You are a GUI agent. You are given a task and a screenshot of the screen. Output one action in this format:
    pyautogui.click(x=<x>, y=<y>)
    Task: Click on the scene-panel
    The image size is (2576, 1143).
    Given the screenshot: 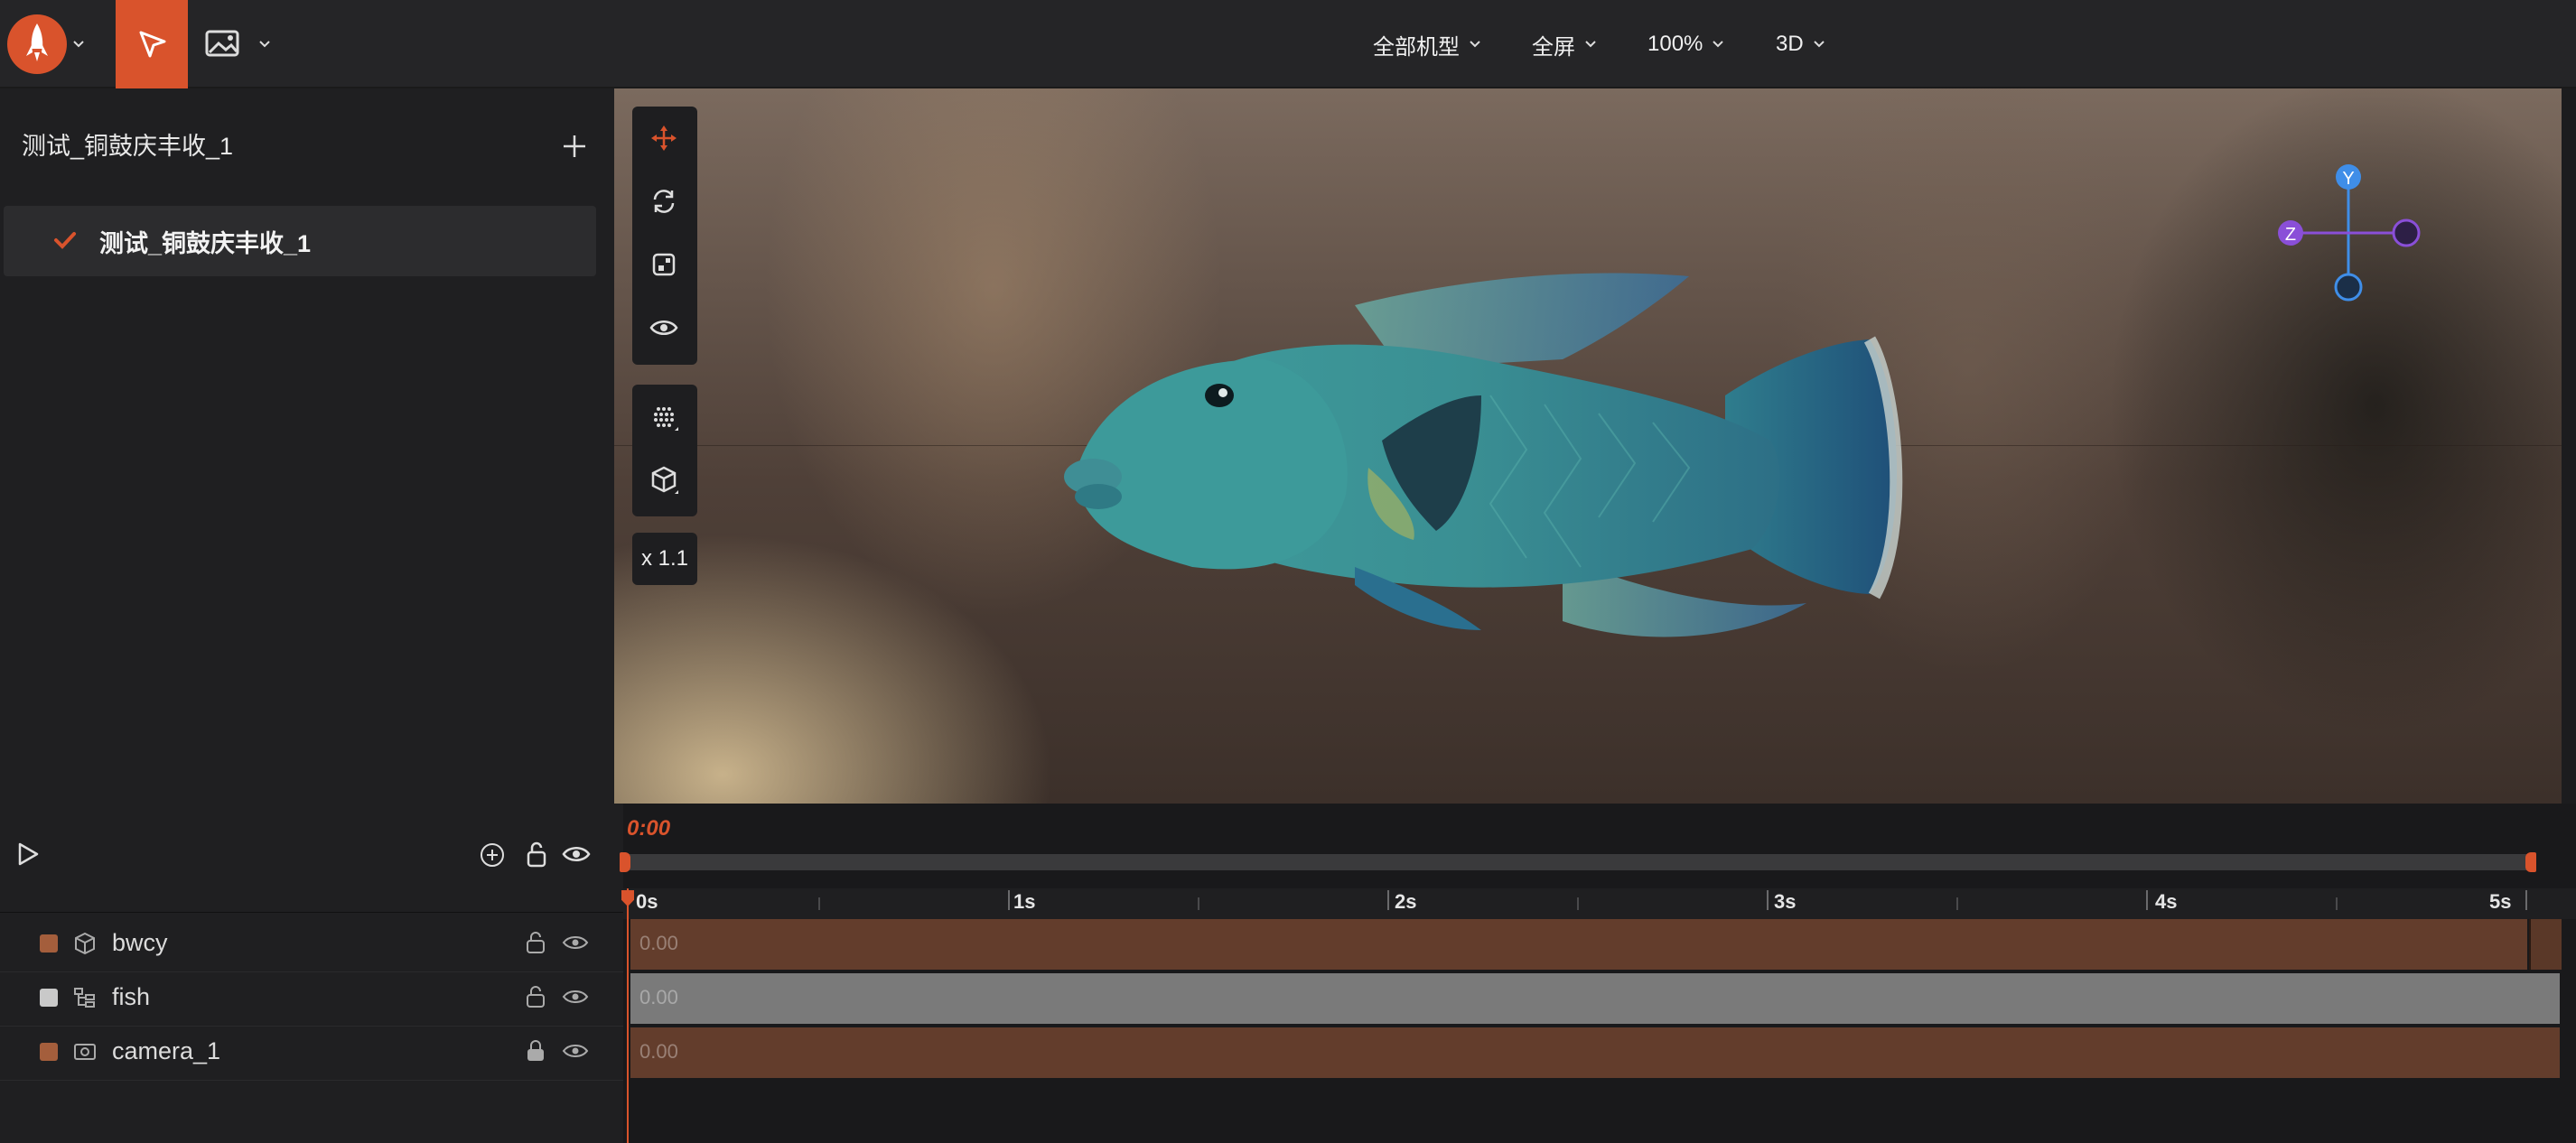 What is the action you would take?
    pyautogui.click(x=307, y=446)
    